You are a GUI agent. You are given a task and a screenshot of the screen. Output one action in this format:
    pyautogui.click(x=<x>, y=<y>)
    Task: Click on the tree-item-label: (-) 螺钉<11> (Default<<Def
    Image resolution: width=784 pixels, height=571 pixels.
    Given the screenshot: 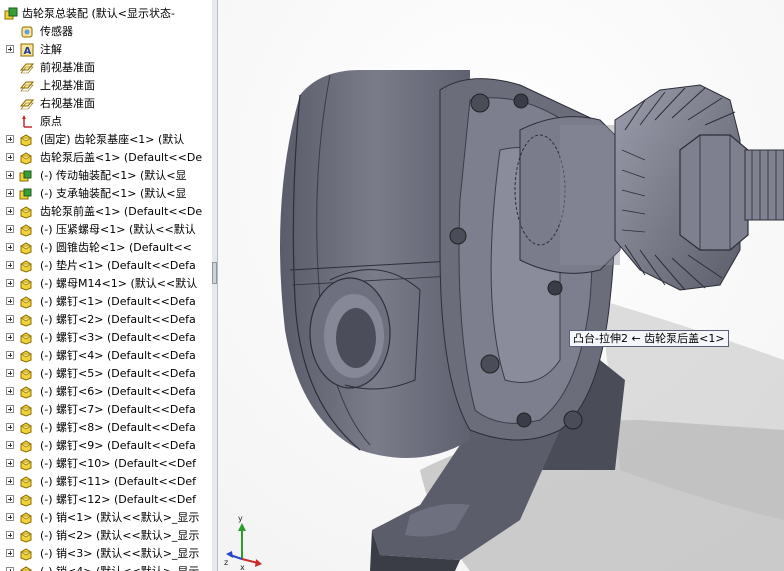 What is the action you would take?
    pyautogui.click(x=118, y=481)
    